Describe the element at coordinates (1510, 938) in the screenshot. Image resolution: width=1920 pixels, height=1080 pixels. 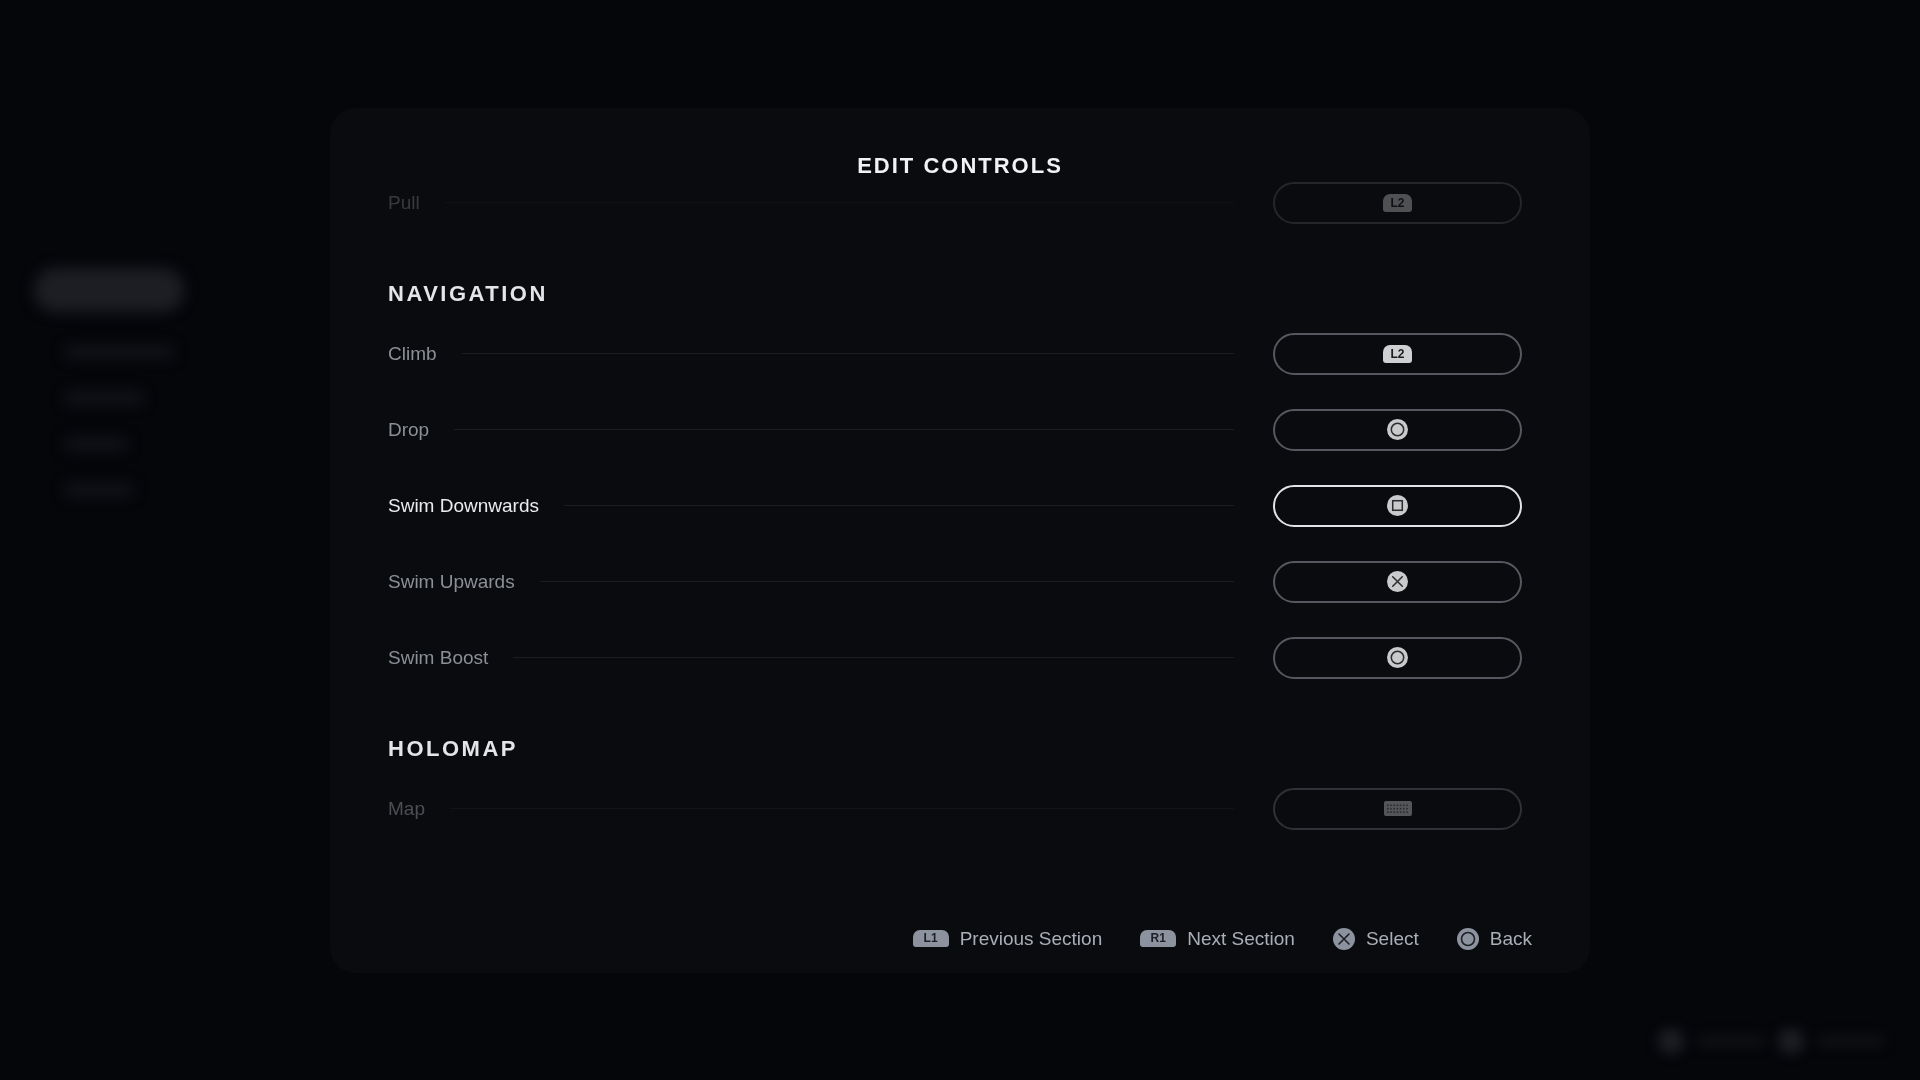
I see `hint-label: Back` at that location.